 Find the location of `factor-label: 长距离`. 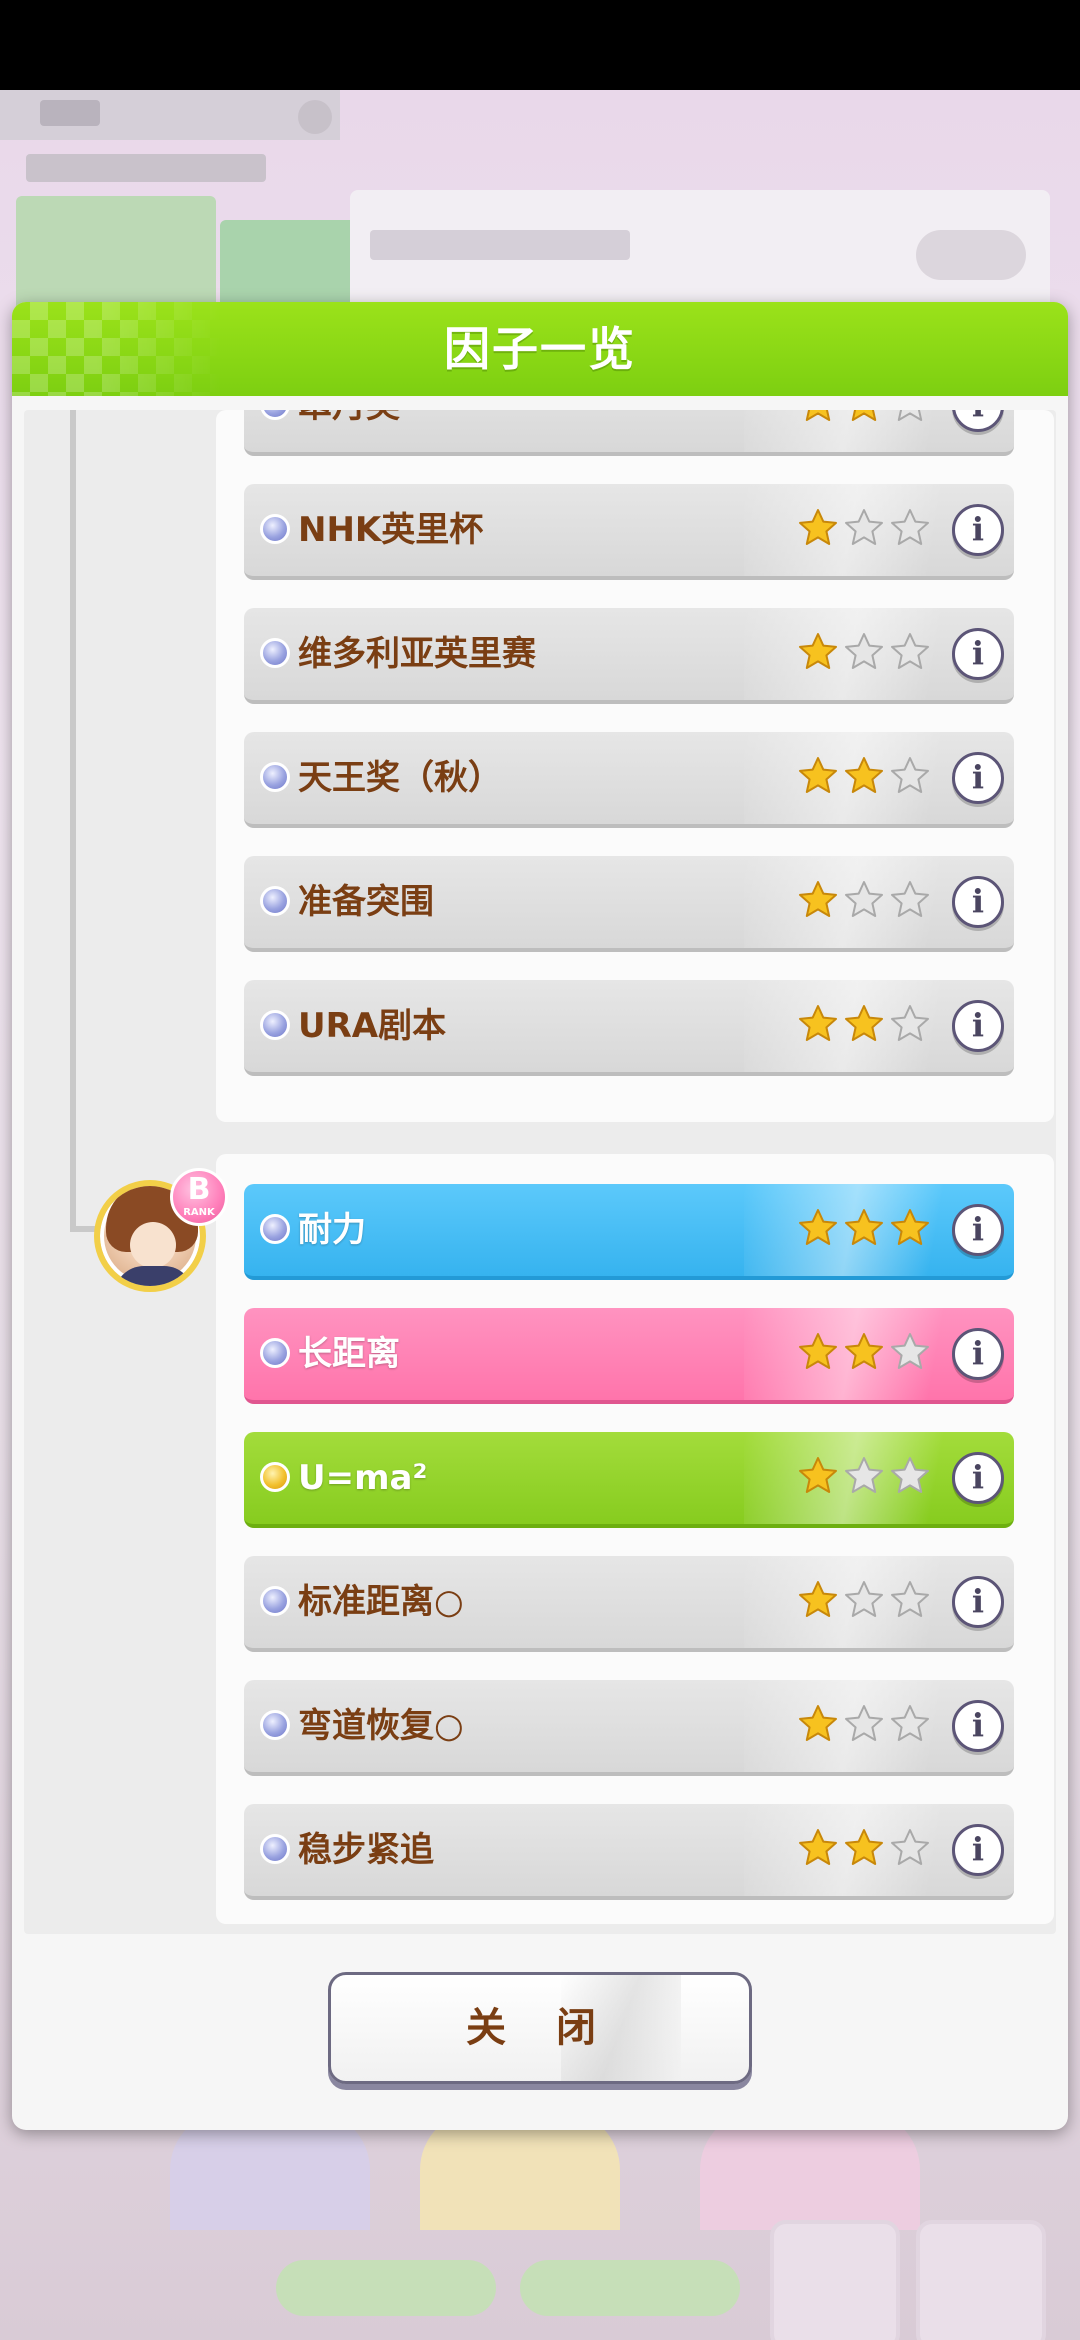

factor-label: 长距离 is located at coordinates (349, 1354).